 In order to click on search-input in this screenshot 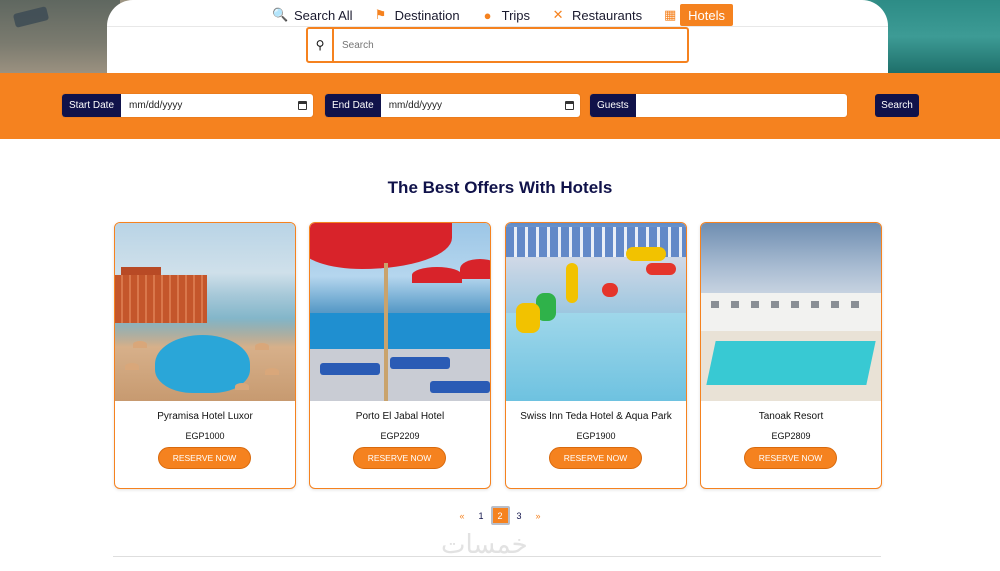, I will do `click(510, 45)`.